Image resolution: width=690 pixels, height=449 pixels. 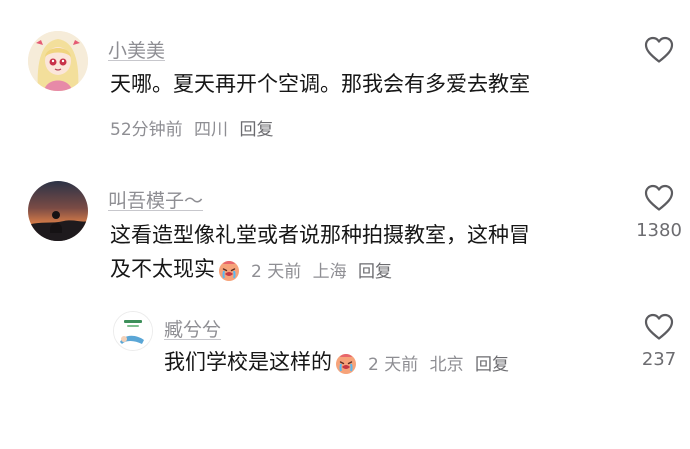 What do you see at coordinates (578, 236) in the screenshot?
I see `text-truncation-fade` at bounding box center [578, 236].